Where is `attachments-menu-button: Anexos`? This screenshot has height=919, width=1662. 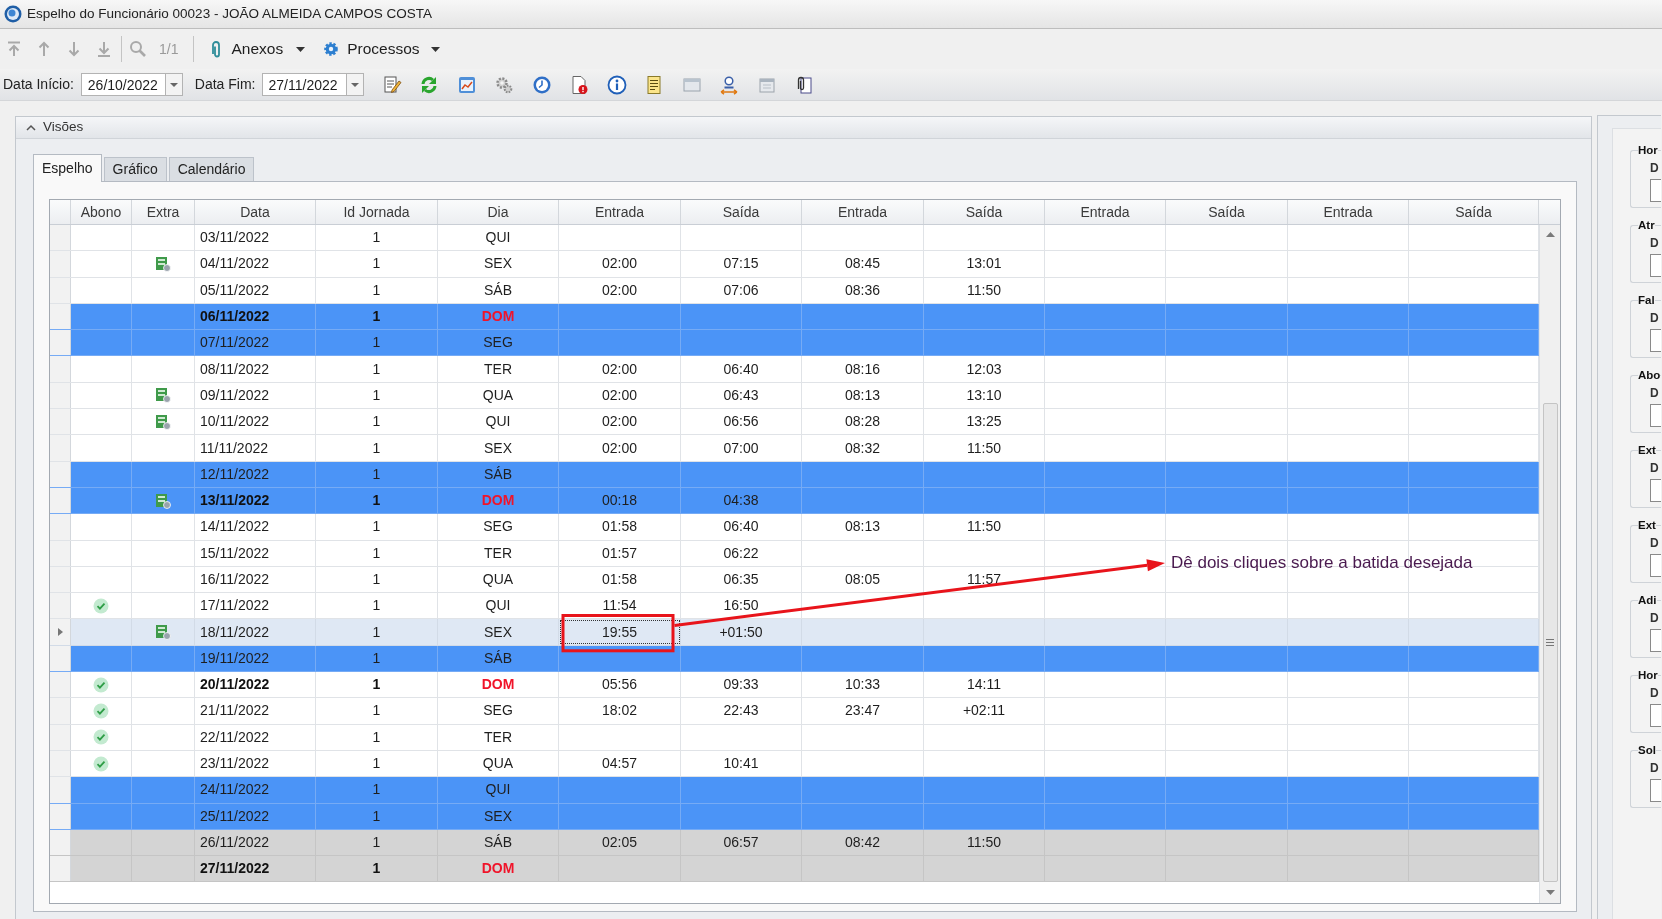
attachments-menu-button: Anexos is located at coordinates (258, 49).